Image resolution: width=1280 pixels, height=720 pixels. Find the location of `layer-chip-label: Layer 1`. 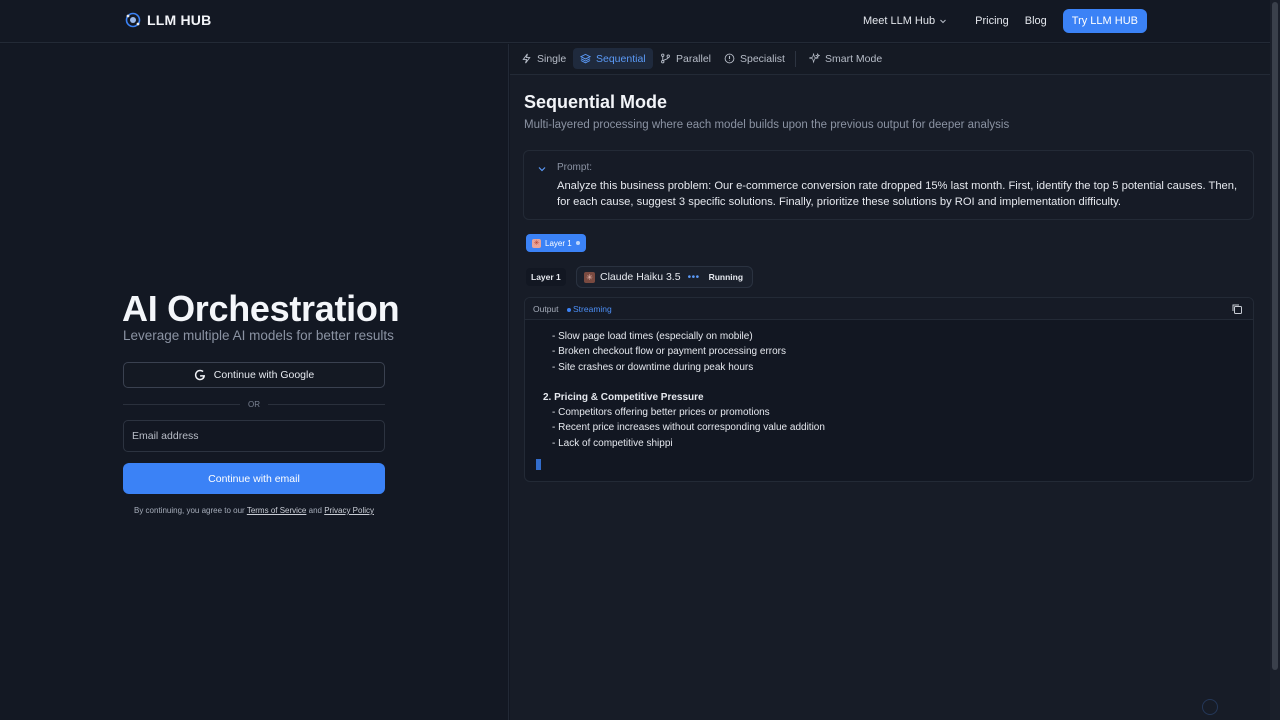

layer-chip-label: Layer 1 is located at coordinates (558, 243).